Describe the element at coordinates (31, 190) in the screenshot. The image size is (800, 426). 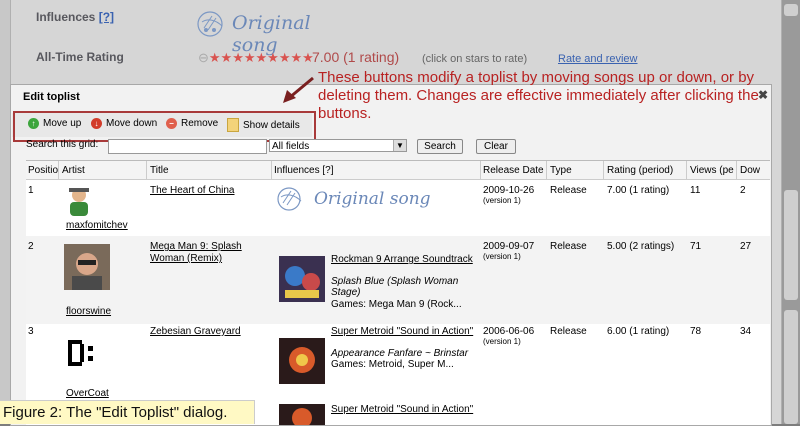
I see `row-position: 1` at that location.